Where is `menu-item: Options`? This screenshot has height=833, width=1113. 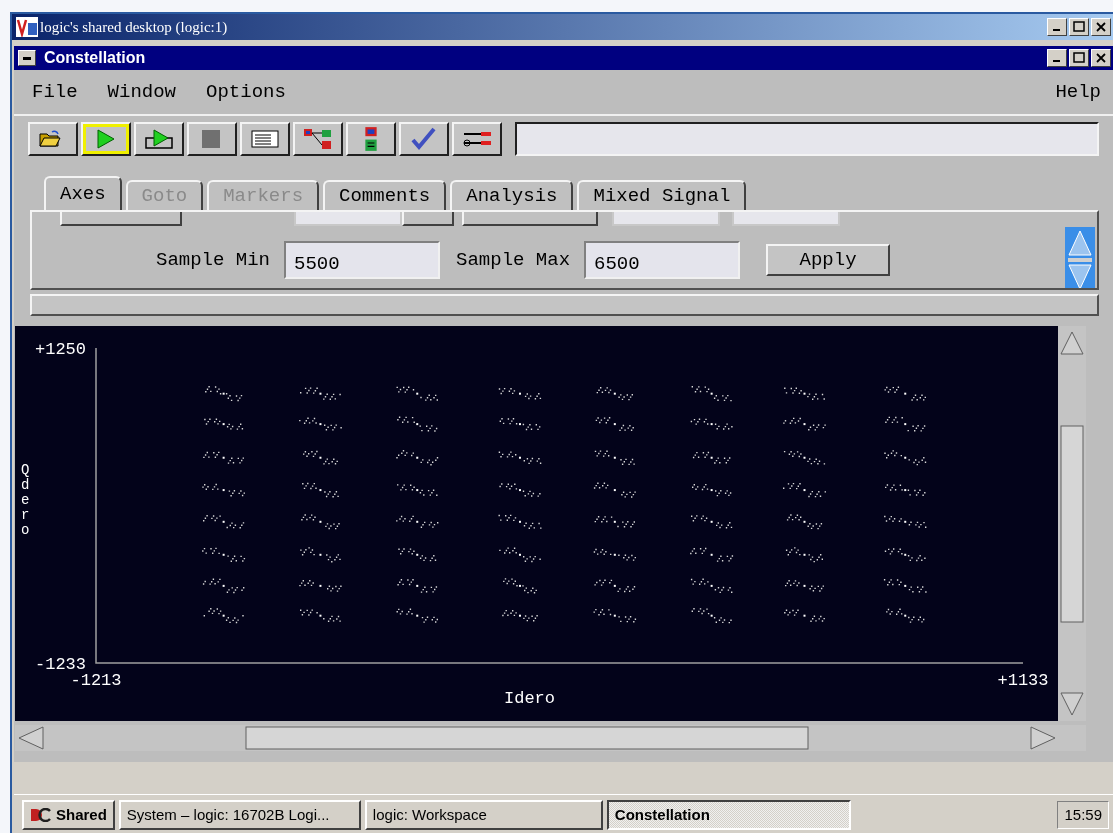 menu-item: Options is located at coordinates (246, 92).